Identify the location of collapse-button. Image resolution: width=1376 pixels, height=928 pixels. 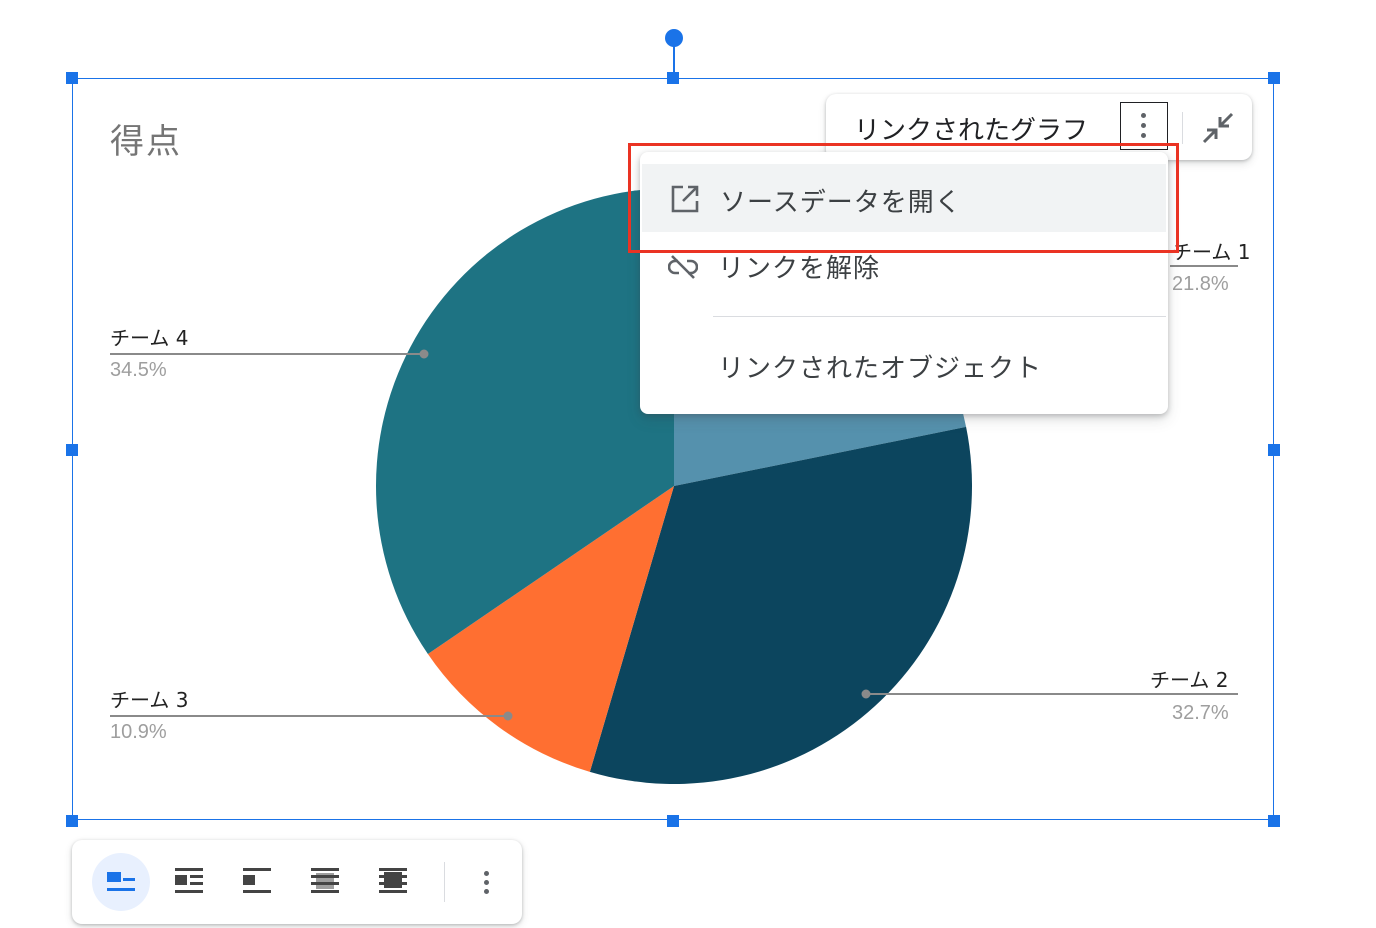
(1218, 128).